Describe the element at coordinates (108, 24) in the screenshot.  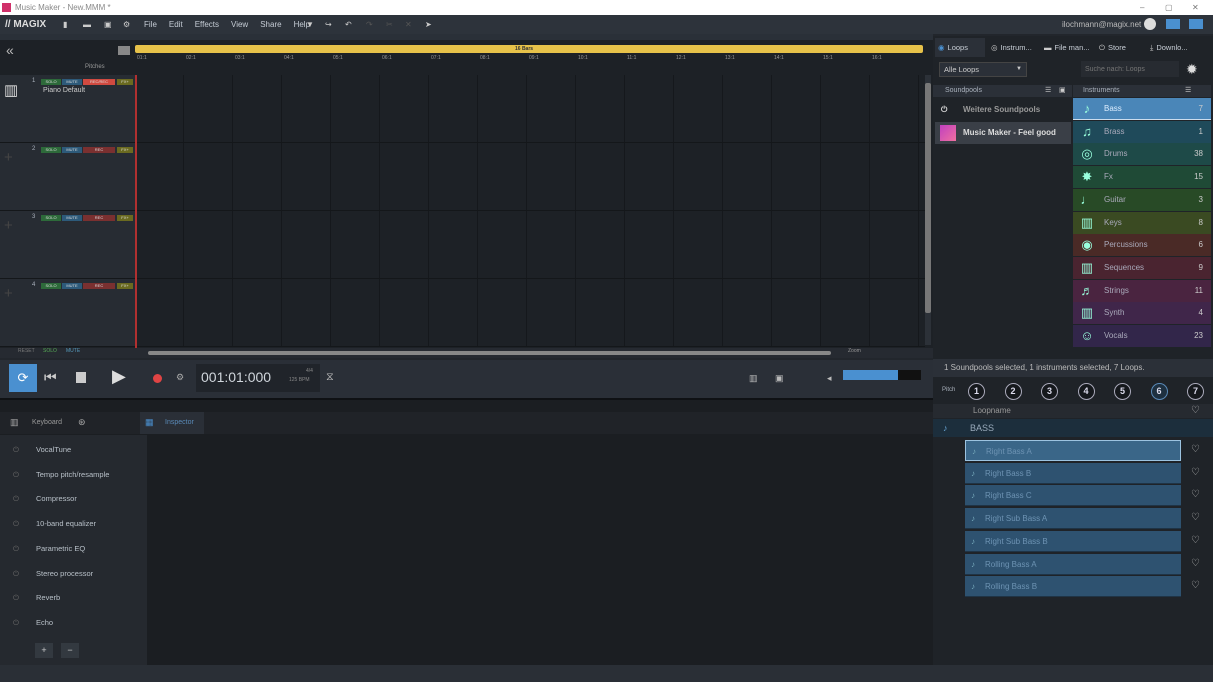
I see `save-icon: ▣` at that location.